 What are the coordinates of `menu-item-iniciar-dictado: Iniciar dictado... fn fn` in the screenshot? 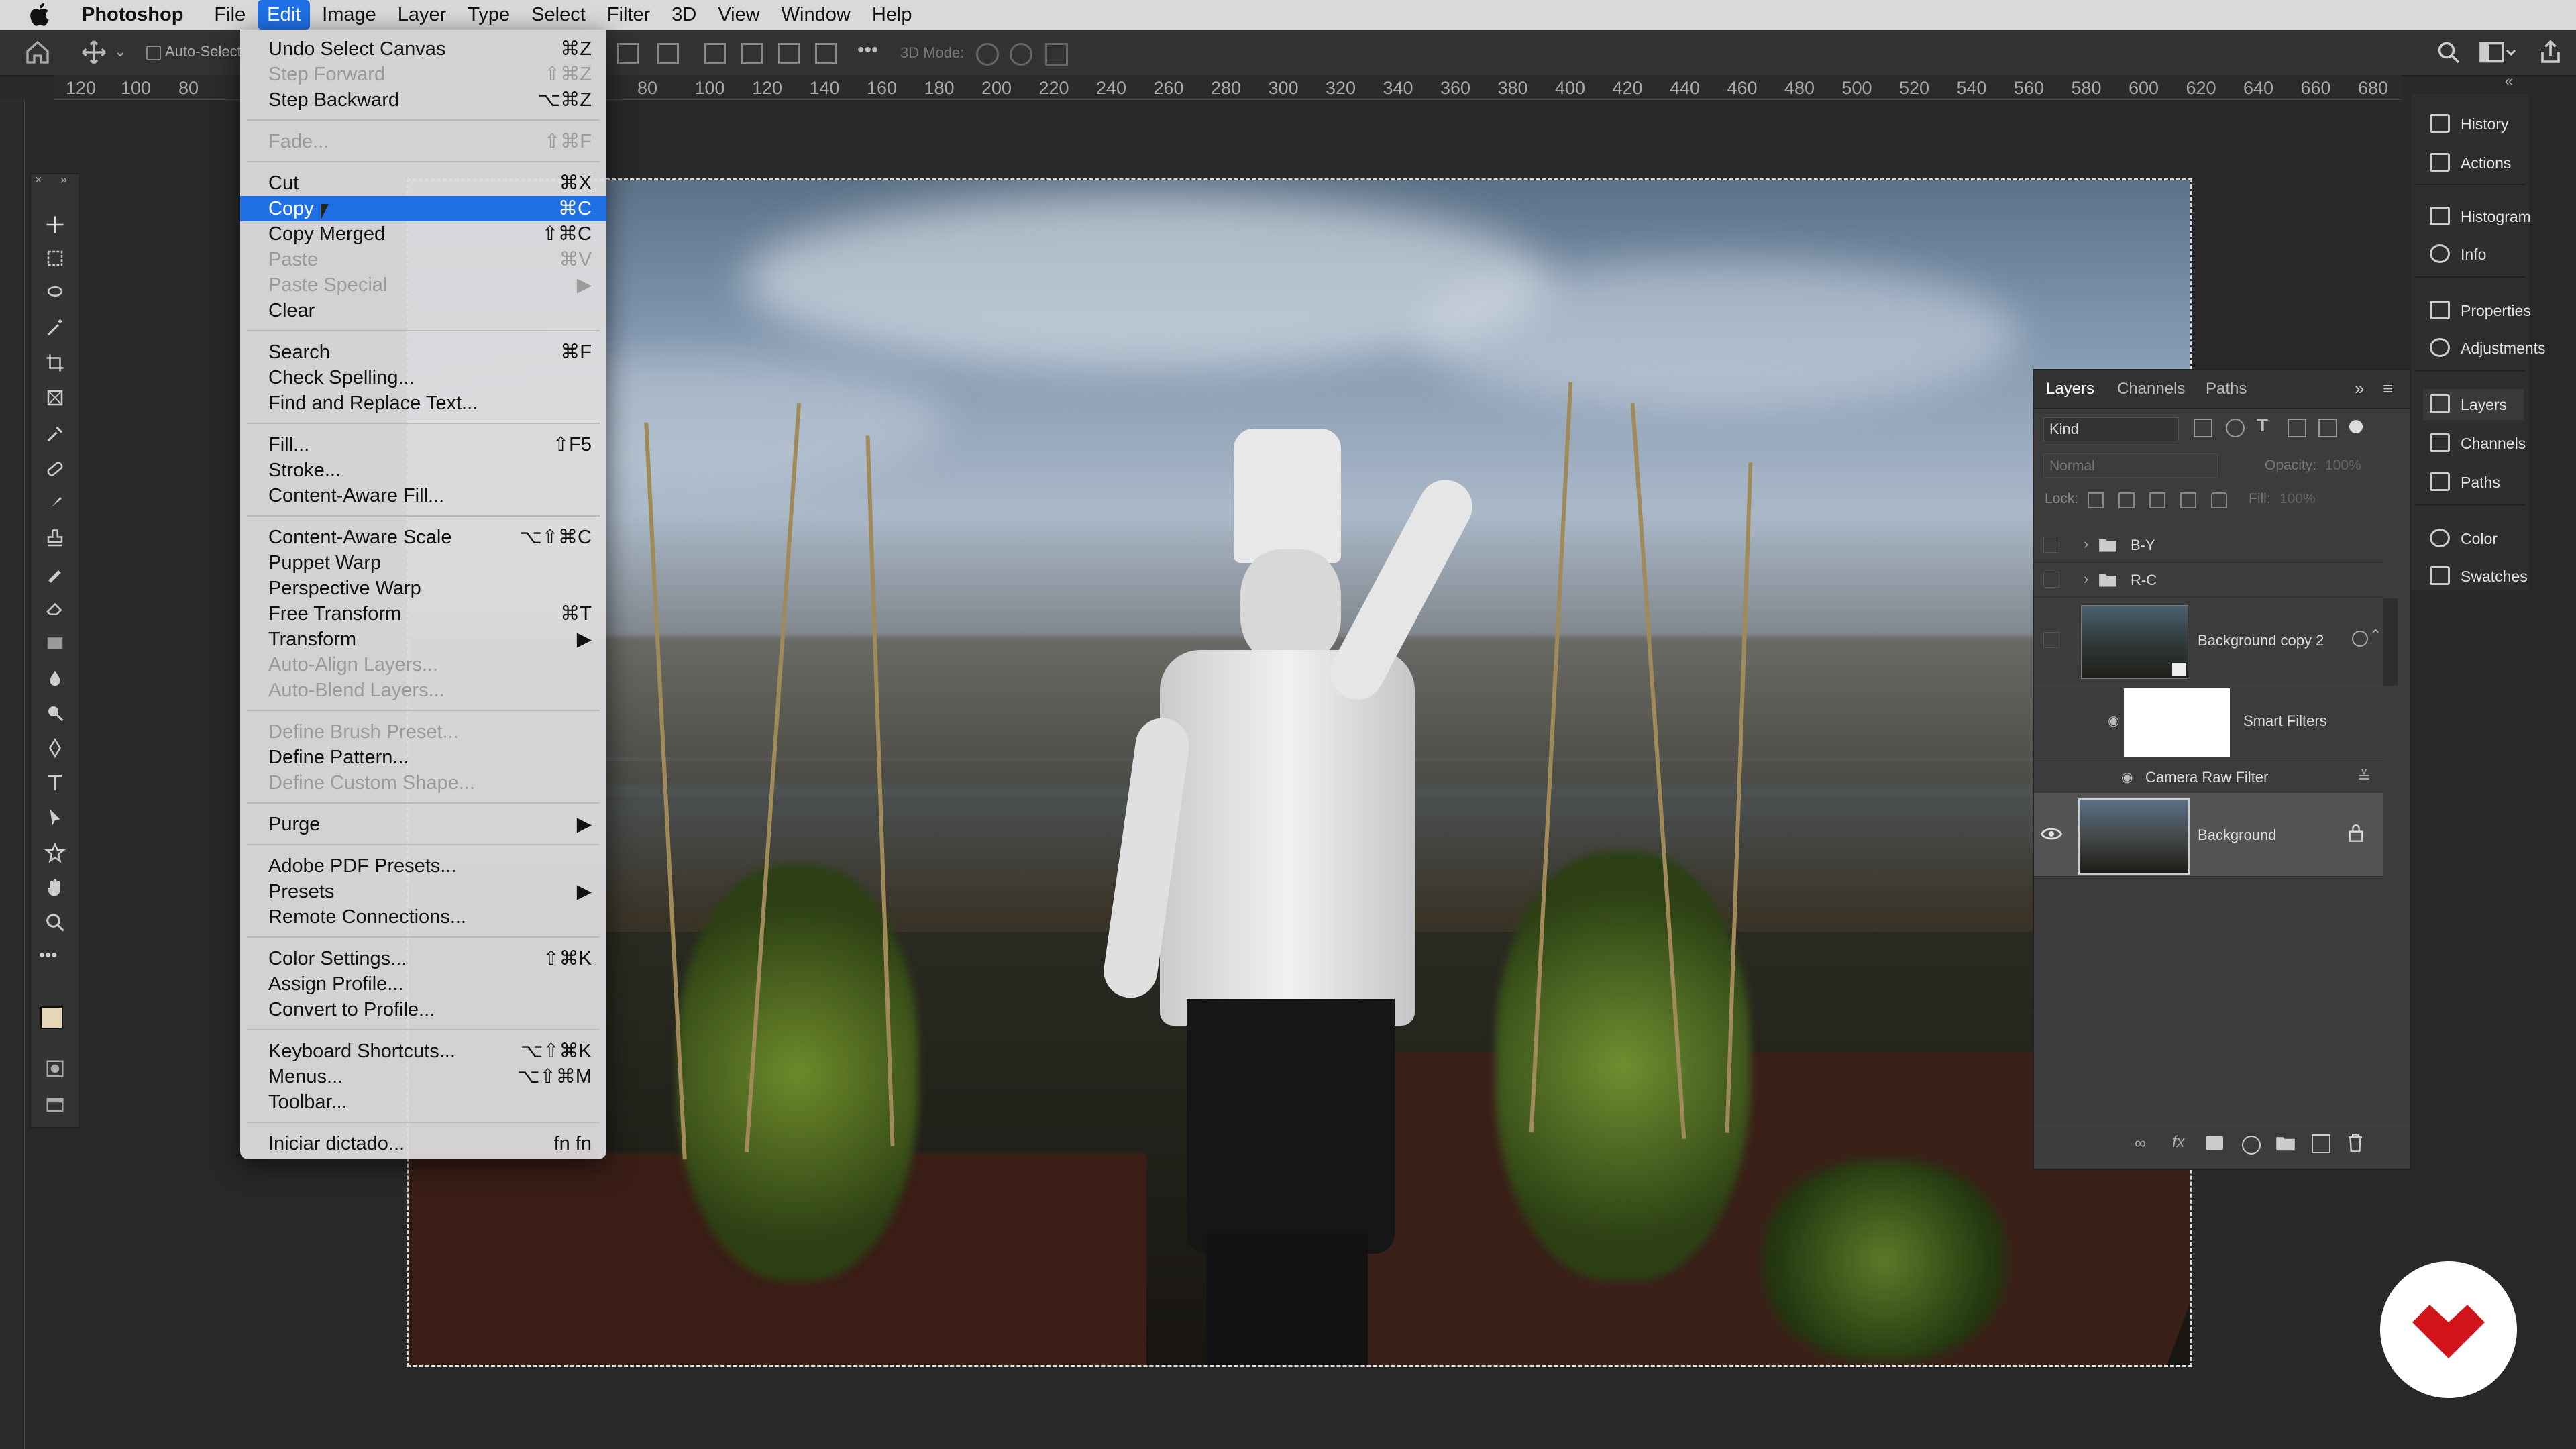 It's located at (423, 1144).